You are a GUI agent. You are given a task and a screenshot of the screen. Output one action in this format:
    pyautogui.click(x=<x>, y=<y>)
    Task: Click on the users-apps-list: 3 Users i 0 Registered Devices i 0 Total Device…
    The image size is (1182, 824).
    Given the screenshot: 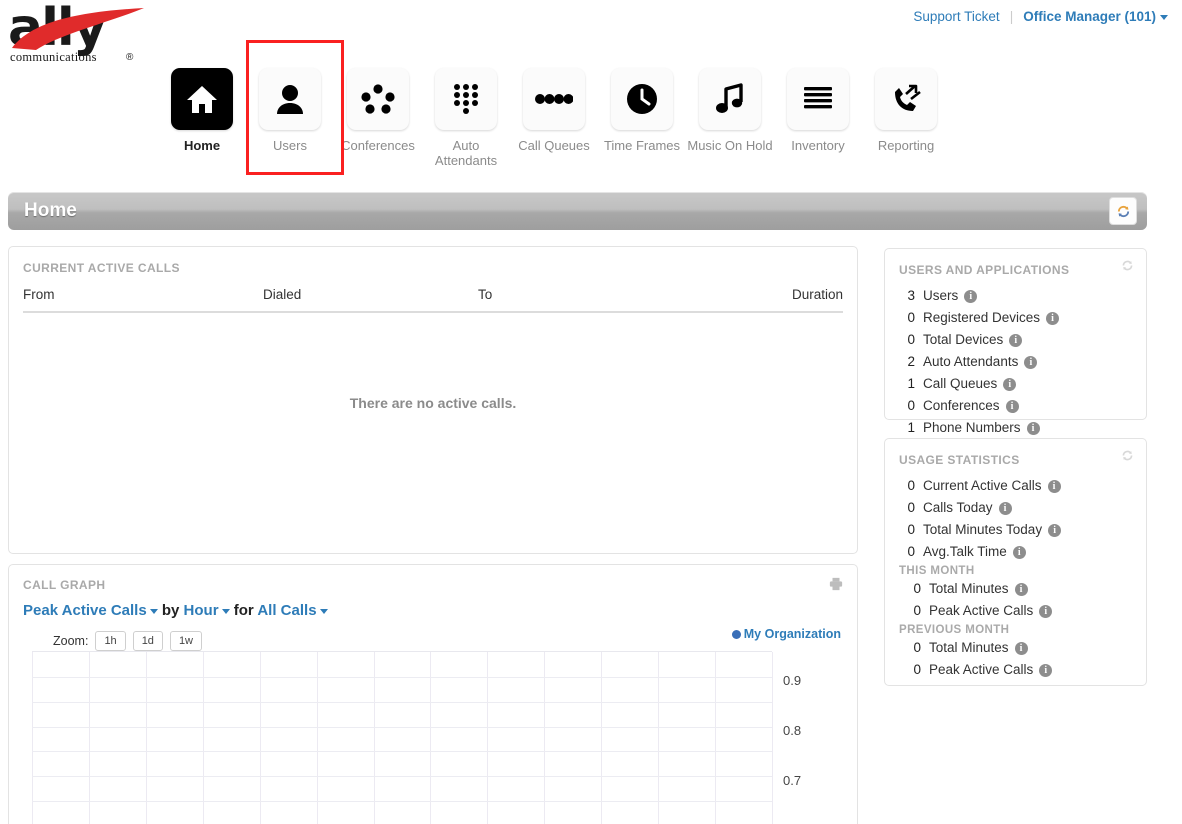 What is the action you would take?
    pyautogui.click(x=1015, y=362)
    